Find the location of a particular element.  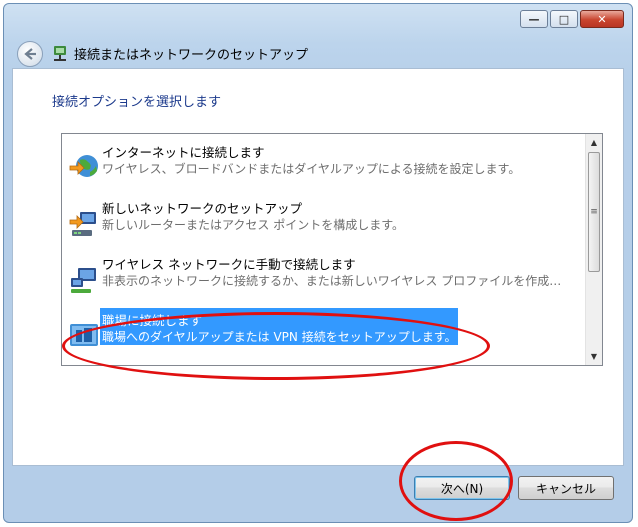

vertical-scrollbar: ▲ ≡ ▼ is located at coordinates (593, 249).